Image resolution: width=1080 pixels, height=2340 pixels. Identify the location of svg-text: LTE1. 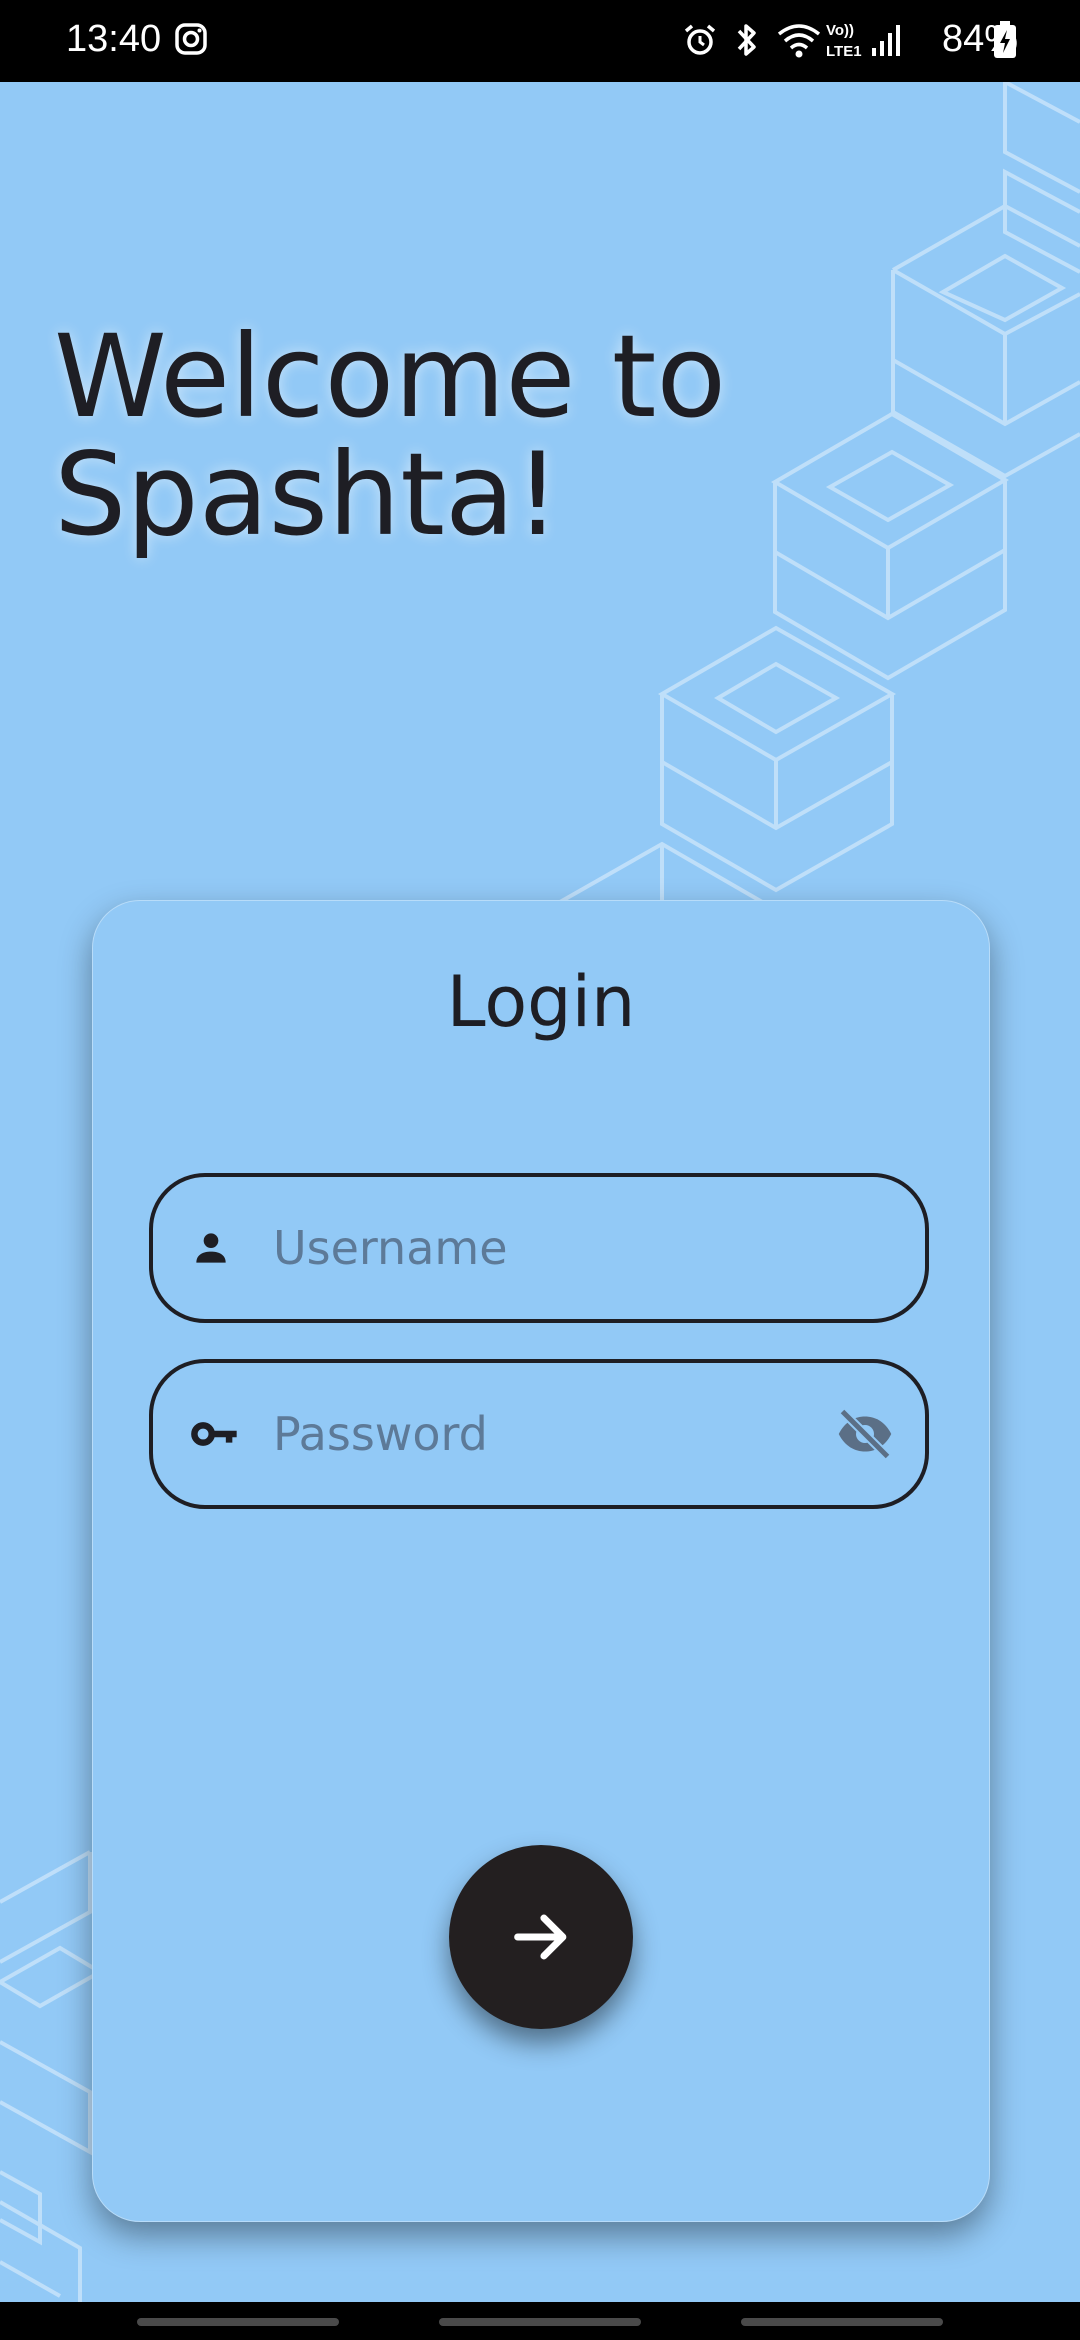
(844, 51).